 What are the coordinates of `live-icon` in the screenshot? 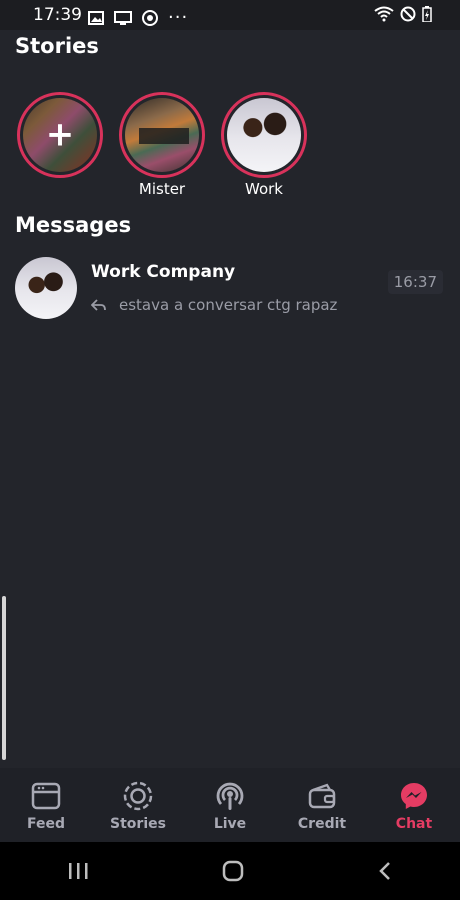 It's located at (230, 796).